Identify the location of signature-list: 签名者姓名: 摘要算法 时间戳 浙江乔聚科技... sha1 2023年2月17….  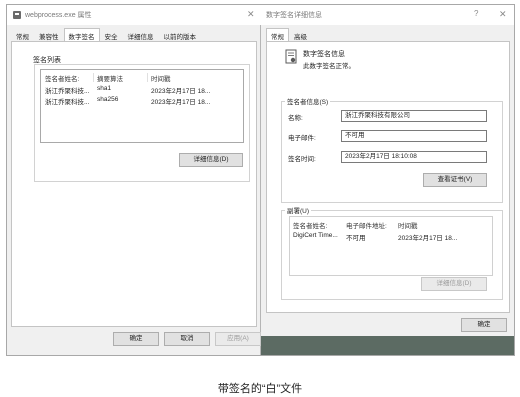
(142, 106).